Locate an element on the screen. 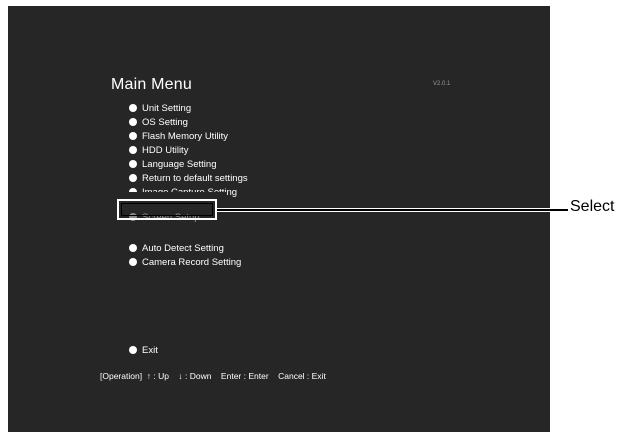 This screenshot has width=644, height=437. menu-item-auto-detect-setting: Auto Detect Setting is located at coordinates (176, 248).